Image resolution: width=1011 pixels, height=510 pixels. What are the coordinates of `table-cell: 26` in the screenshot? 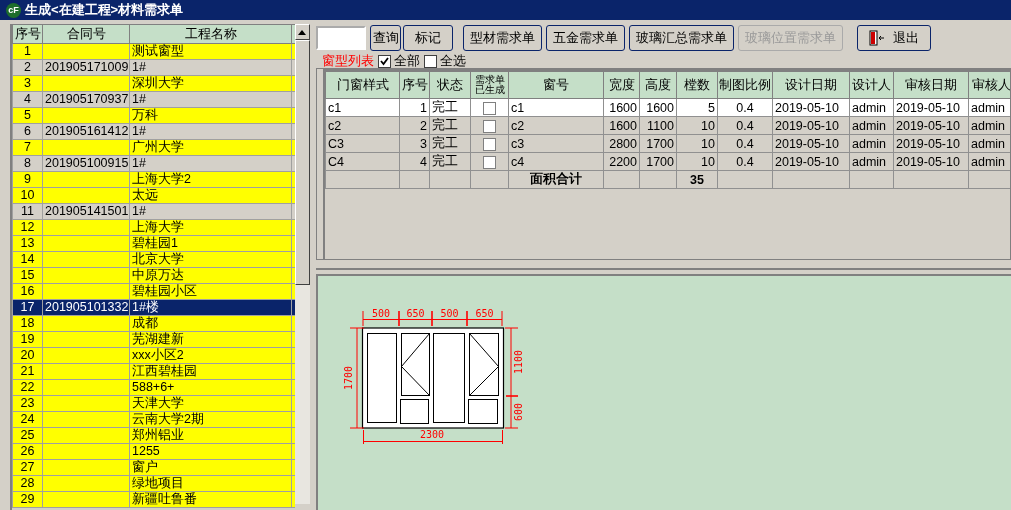 It's located at (27, 451).